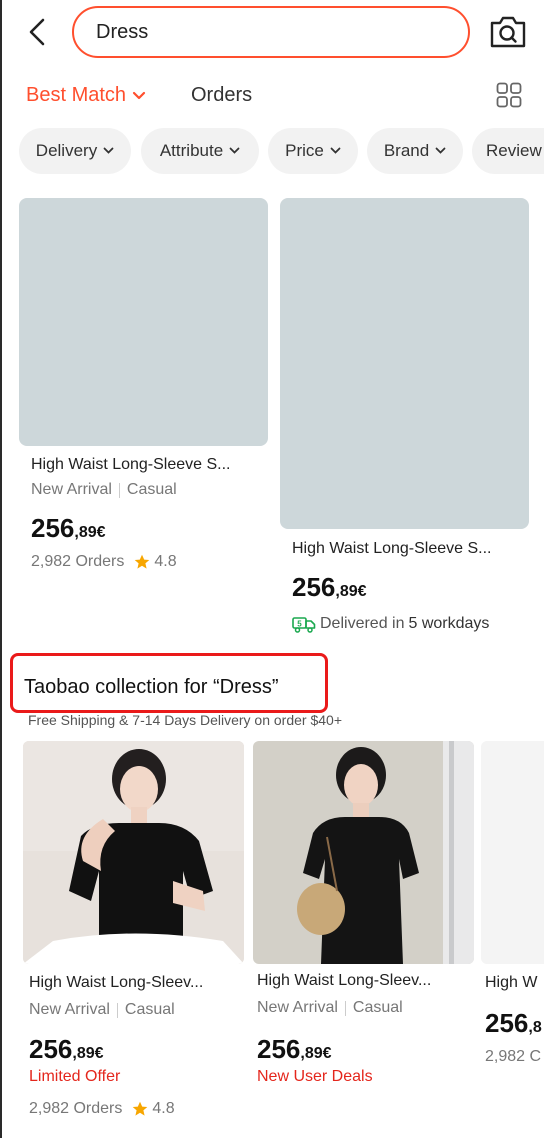  Describe the element at coordinates (514, 150) in the screenshot. I see `filter-chip-label: Review` at that location.